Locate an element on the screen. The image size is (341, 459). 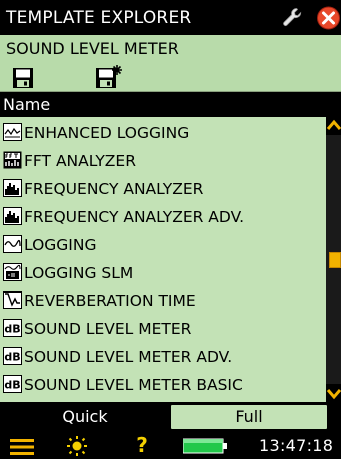
list-item: dB SOUND LEVEL METER ADV. is located at coordinates (163, 356).